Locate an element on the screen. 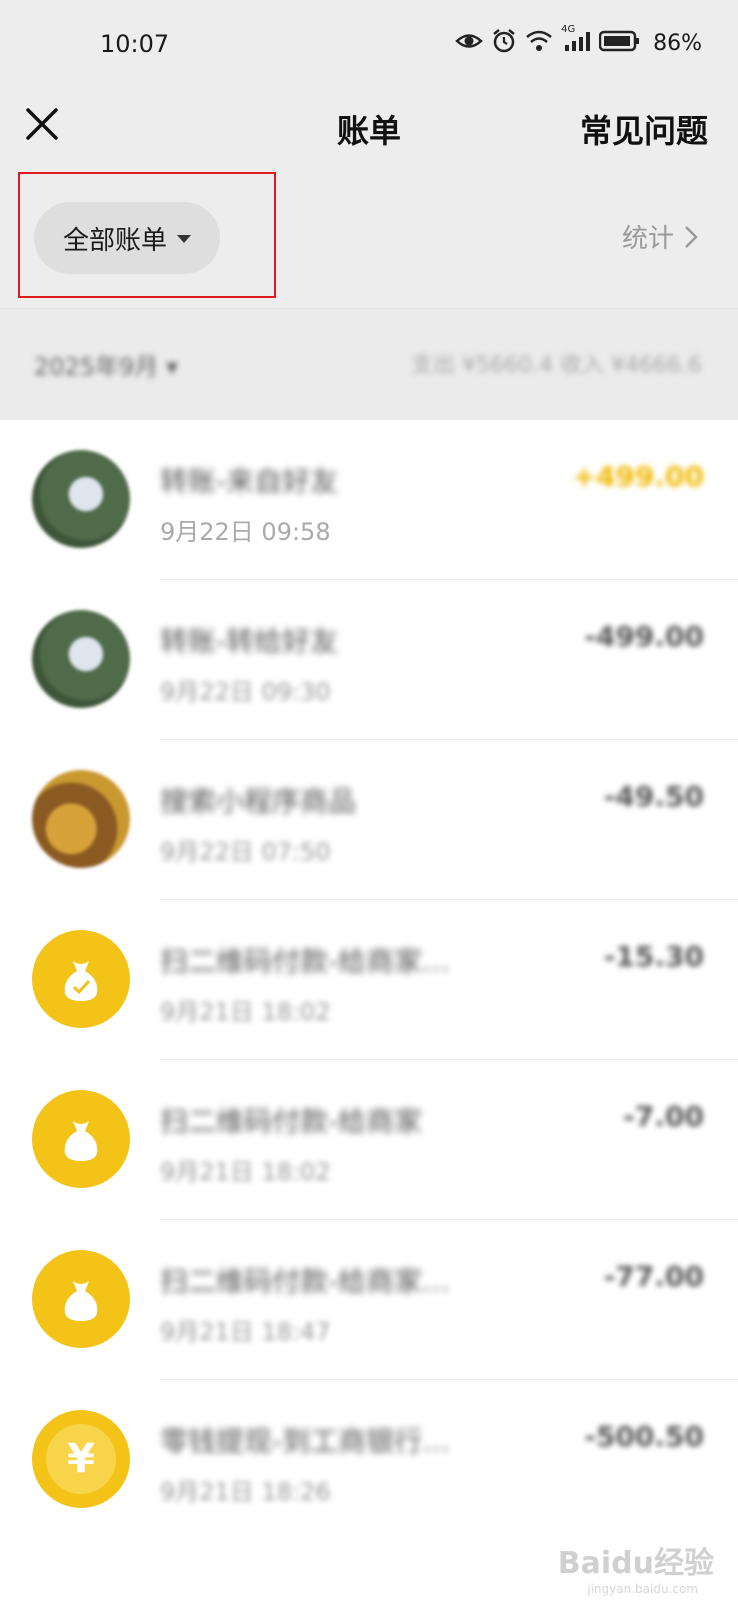 The image size is (738, 1600). month-summary-bar: 2025年9月 ▾ 支出 ¥5660.4 收入 ¥4666.6 is located at coordinates (369, 364).